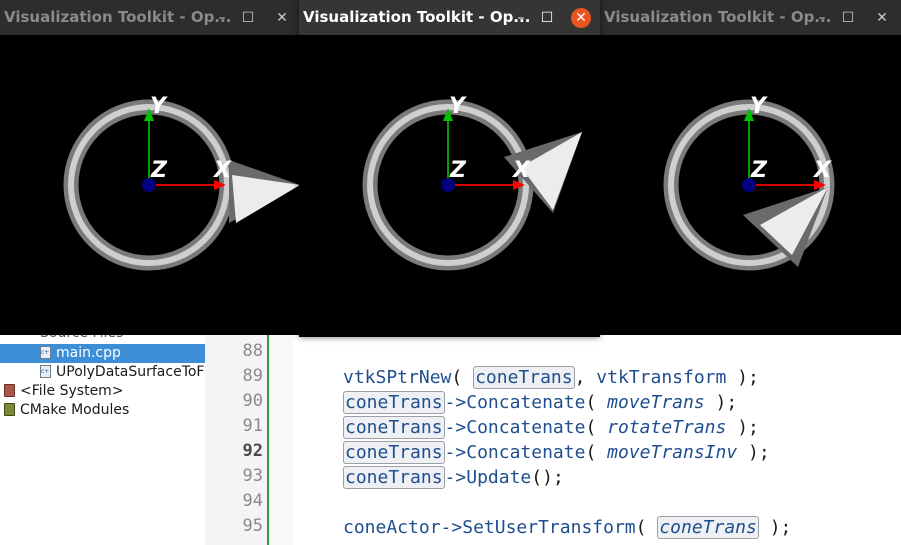 Image resolution: width=901 pixels, height=545 pixels. Describe the element at coordinates (397, 377) in the screenshot. I see `code-token: vtkSPtrNew` at that location.